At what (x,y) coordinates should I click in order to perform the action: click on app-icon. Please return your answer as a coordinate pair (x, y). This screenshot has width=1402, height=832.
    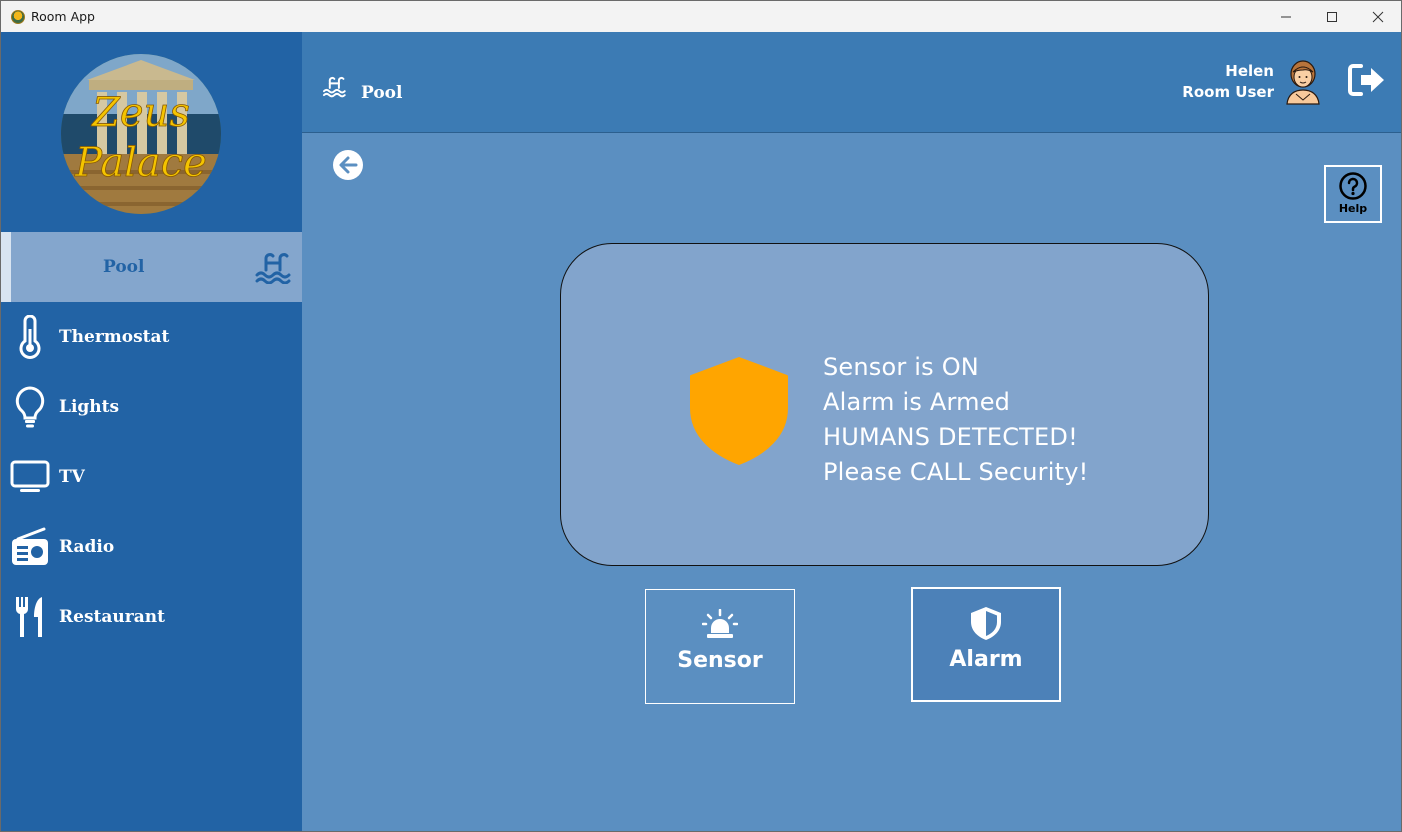
    Looking at the image, I should click on (18, 16).